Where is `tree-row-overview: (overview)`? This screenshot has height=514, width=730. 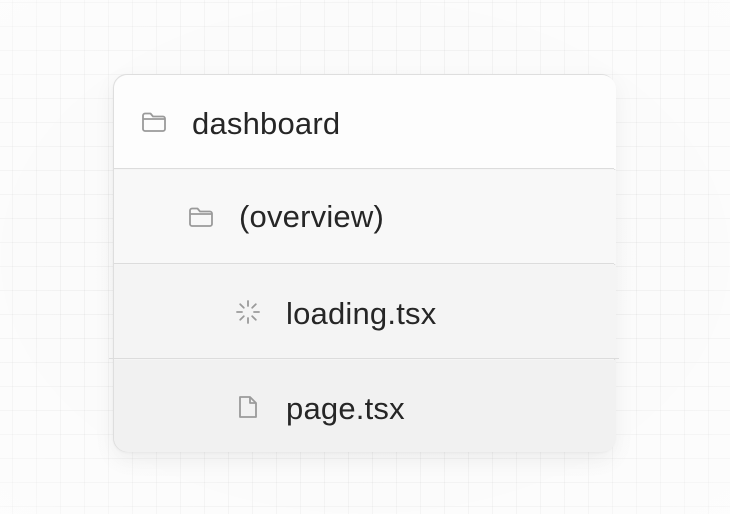 tree-row-overview: (overview) is located at coordinates (365, 217).